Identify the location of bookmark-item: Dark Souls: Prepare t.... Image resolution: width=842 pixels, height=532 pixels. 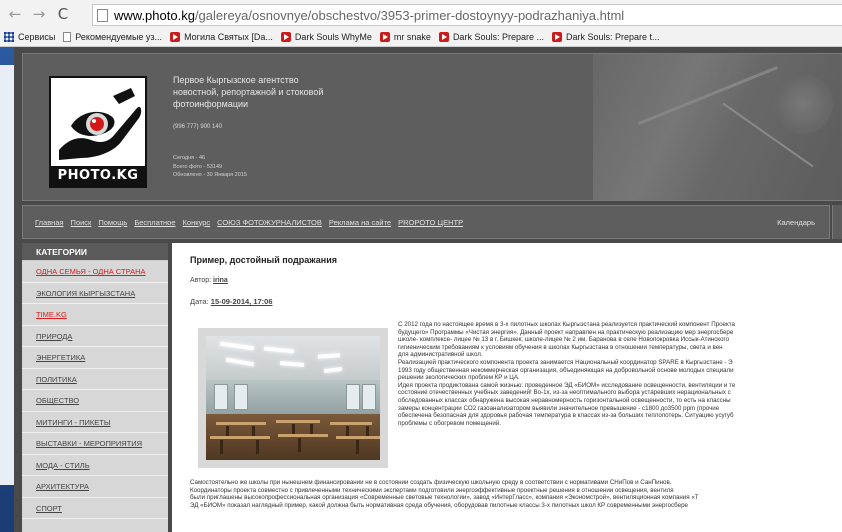
(605, 37).